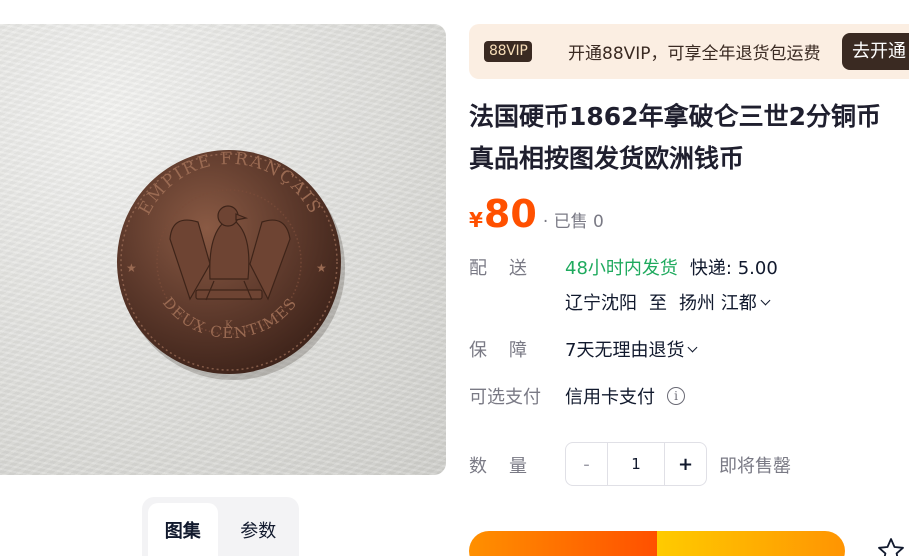  I want to click on product-title-line-1: 法国硬币1862年拿破仑三世2分铜币, so click(675, 116).